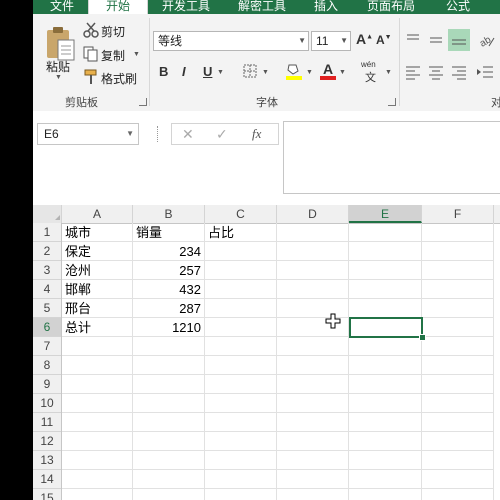  What do you see at coordinates (169, 494) in the screenshot?
I see `cell-b15` at bounding box center [169, 494].